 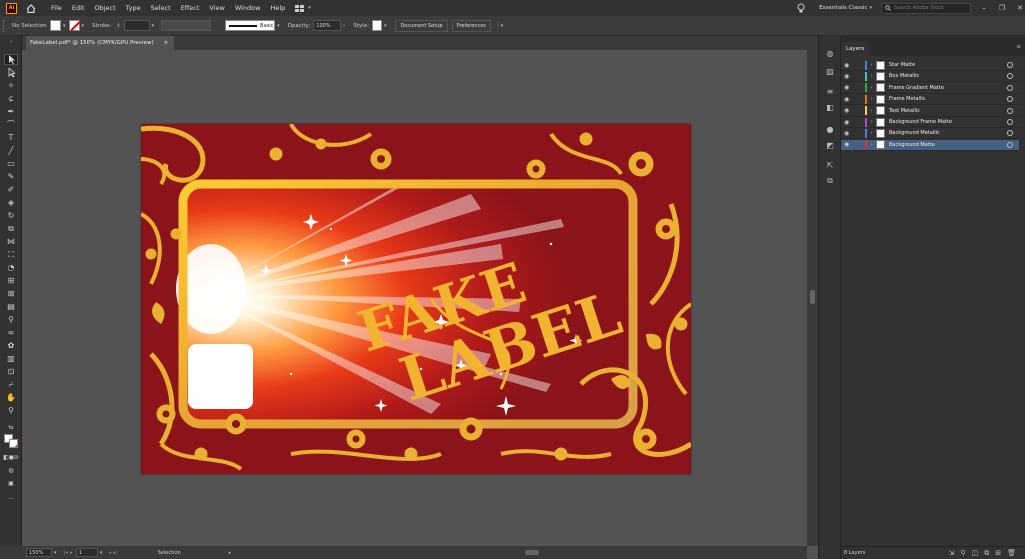 I want to click on drawing-mode-icon: ◍, so click(x=11, y=470).